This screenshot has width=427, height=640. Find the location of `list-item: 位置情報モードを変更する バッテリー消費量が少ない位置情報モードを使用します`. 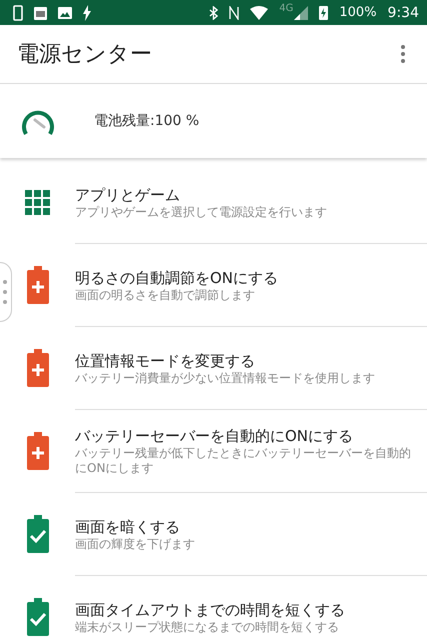

list-item: 位置情報モードを変更する バッテリー消費量が少ない位置情報モードを使用します is located at coordinates (251, 367).